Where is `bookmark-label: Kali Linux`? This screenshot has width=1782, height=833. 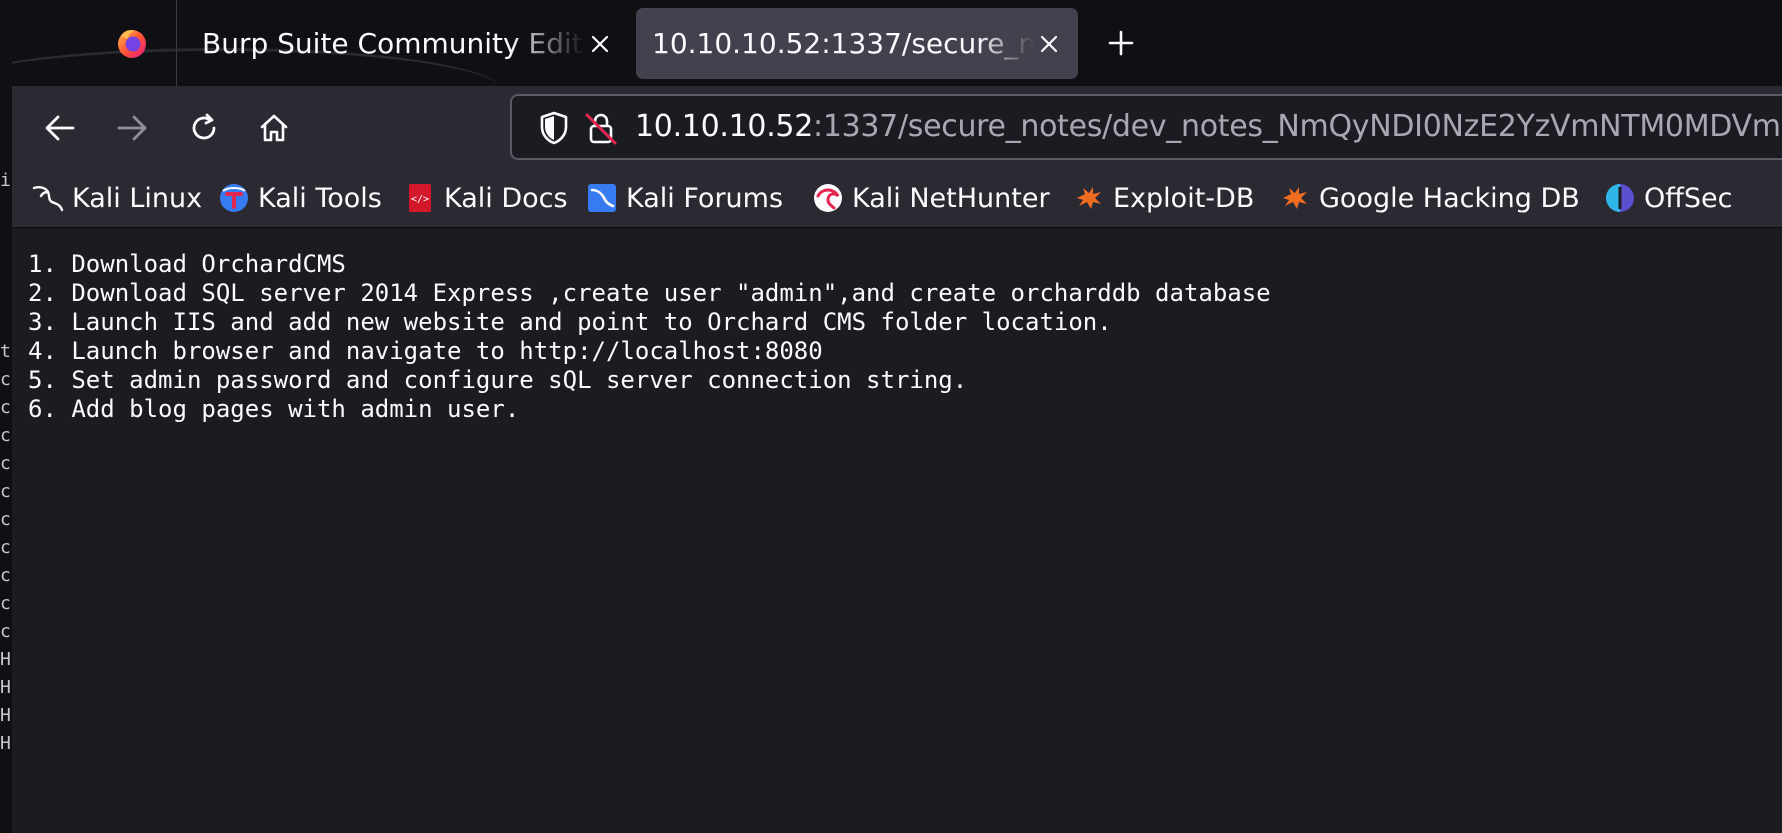
bookmark-label: Kali Linux is located at coordinates (137, 198).